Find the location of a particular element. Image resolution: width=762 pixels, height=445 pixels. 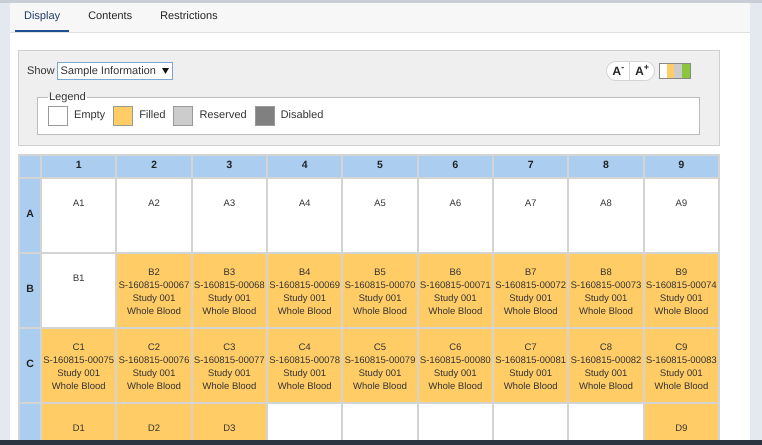

font-size-button: A$^{-}$ is located at coordinates (618, 71).